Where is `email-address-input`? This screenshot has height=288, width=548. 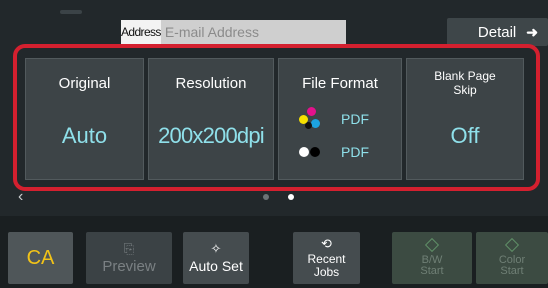 email-address-input is located at coordinates (253, 32).